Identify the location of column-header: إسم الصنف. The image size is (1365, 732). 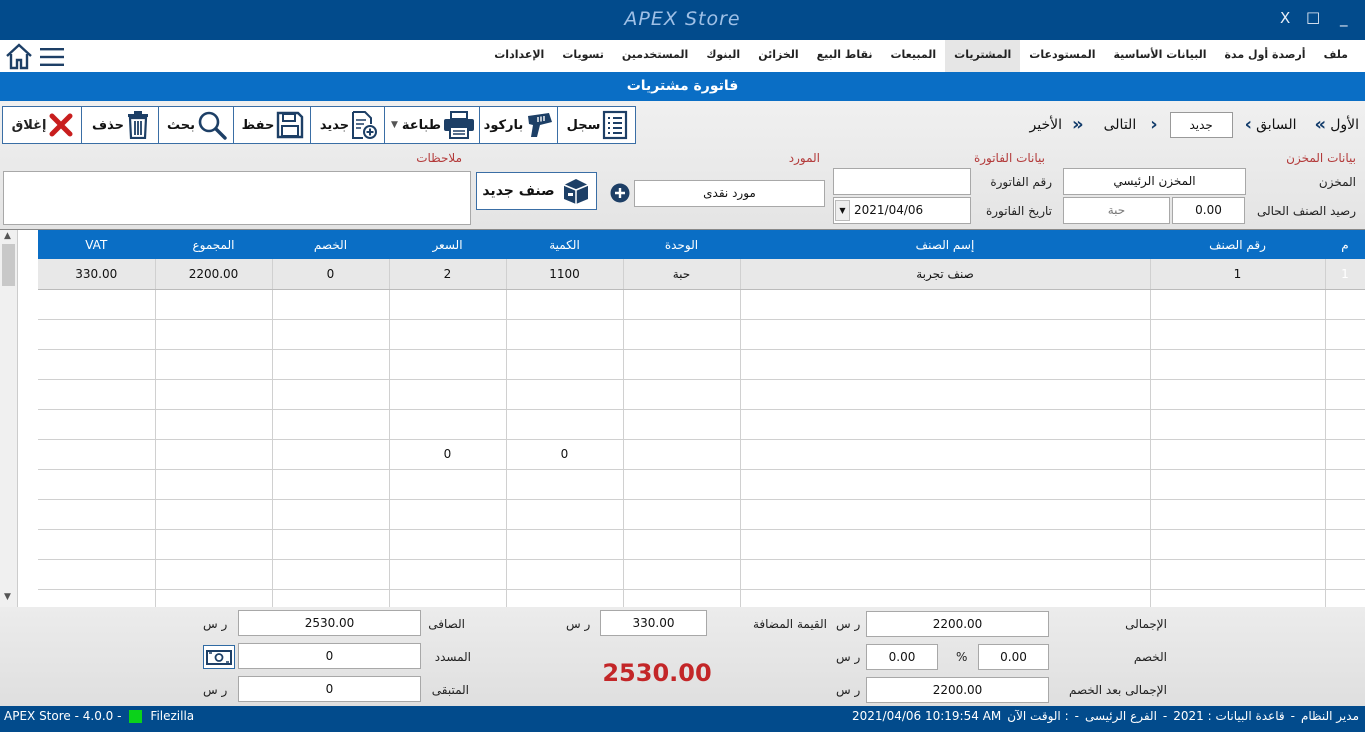
(945, 244).